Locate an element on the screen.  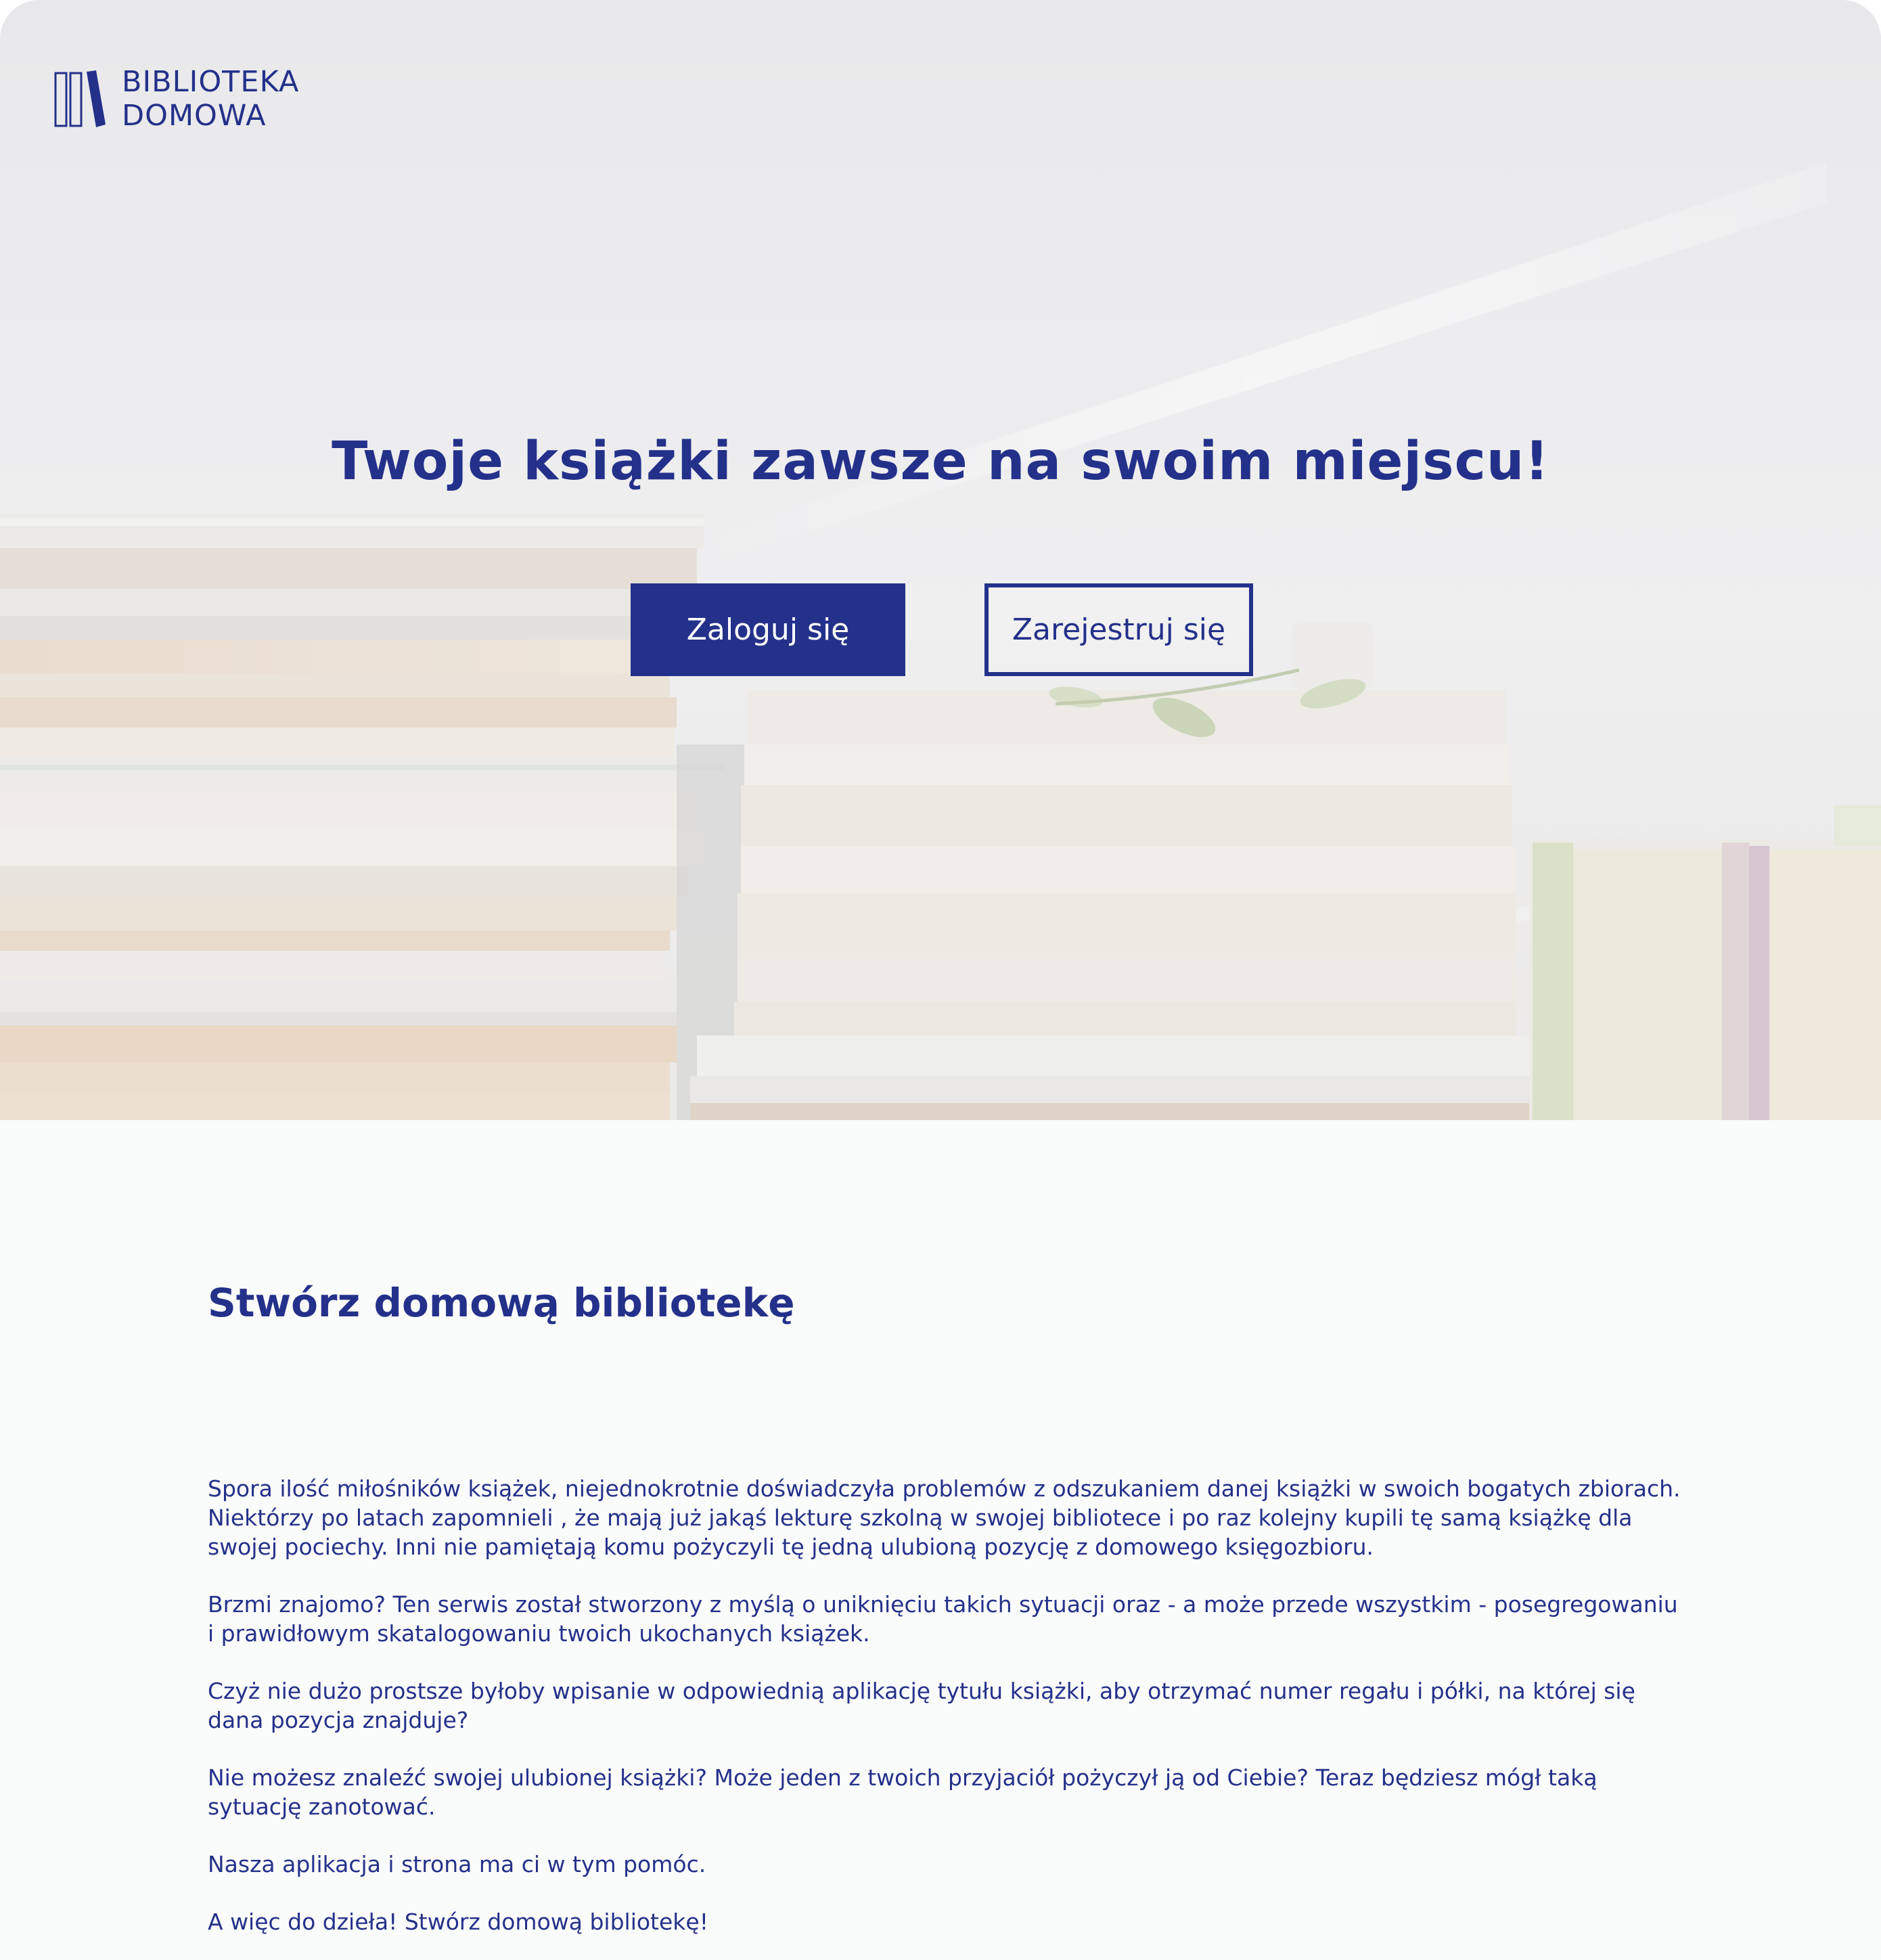
brand-logo: BIBLIOTEKA DOMOWA is located at coordinates (176, 99).